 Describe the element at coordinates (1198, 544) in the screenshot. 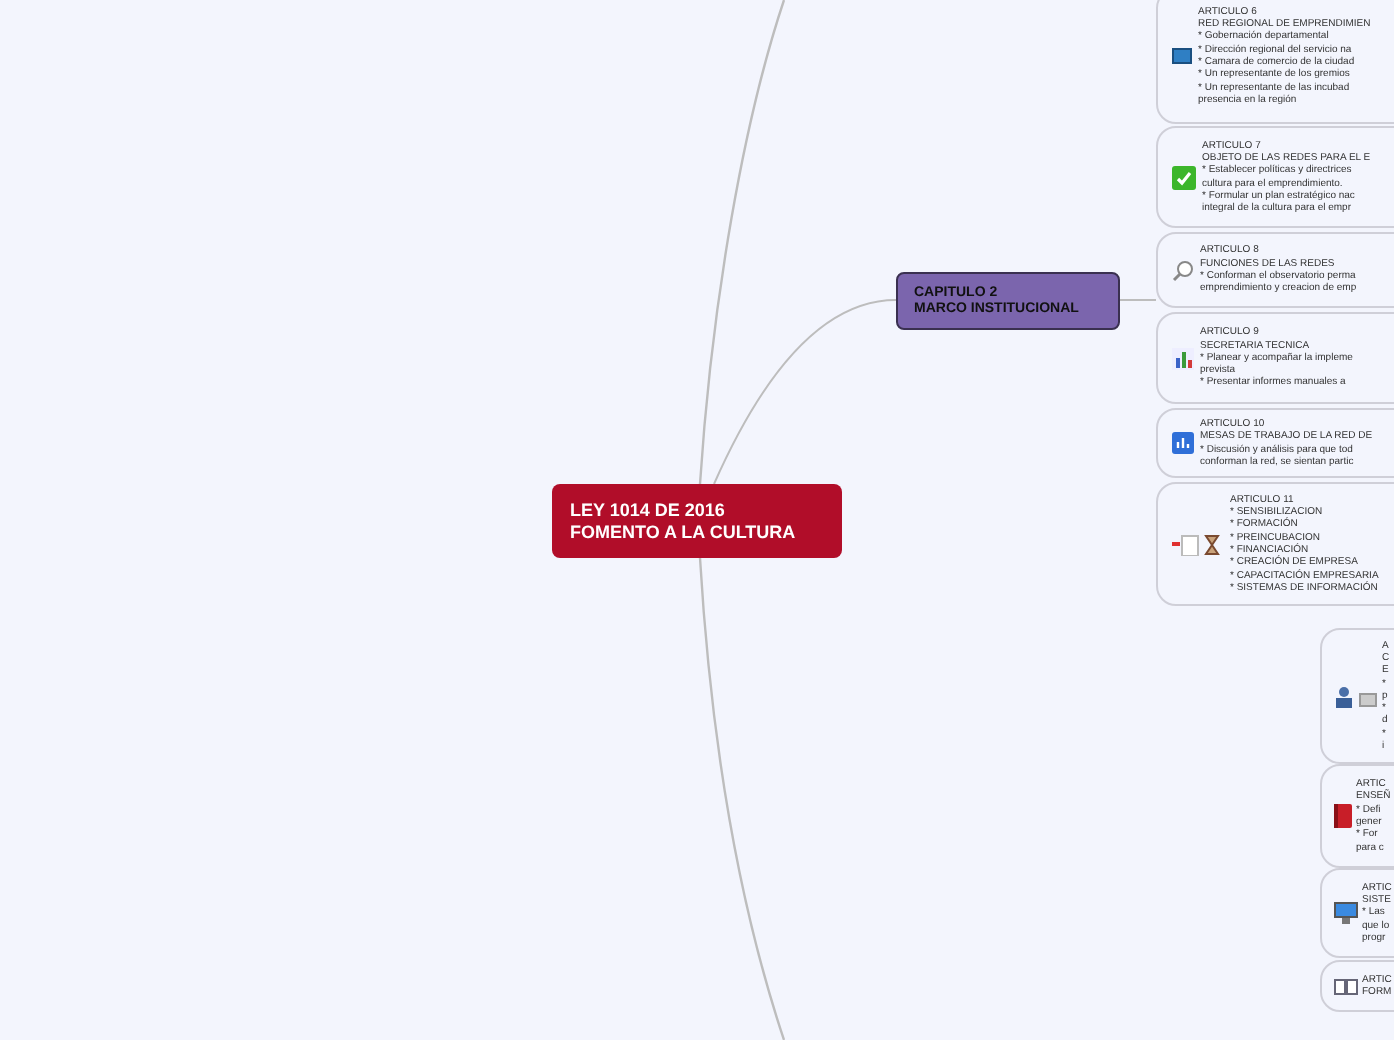

I see `document-hourglass-icon` at that location.